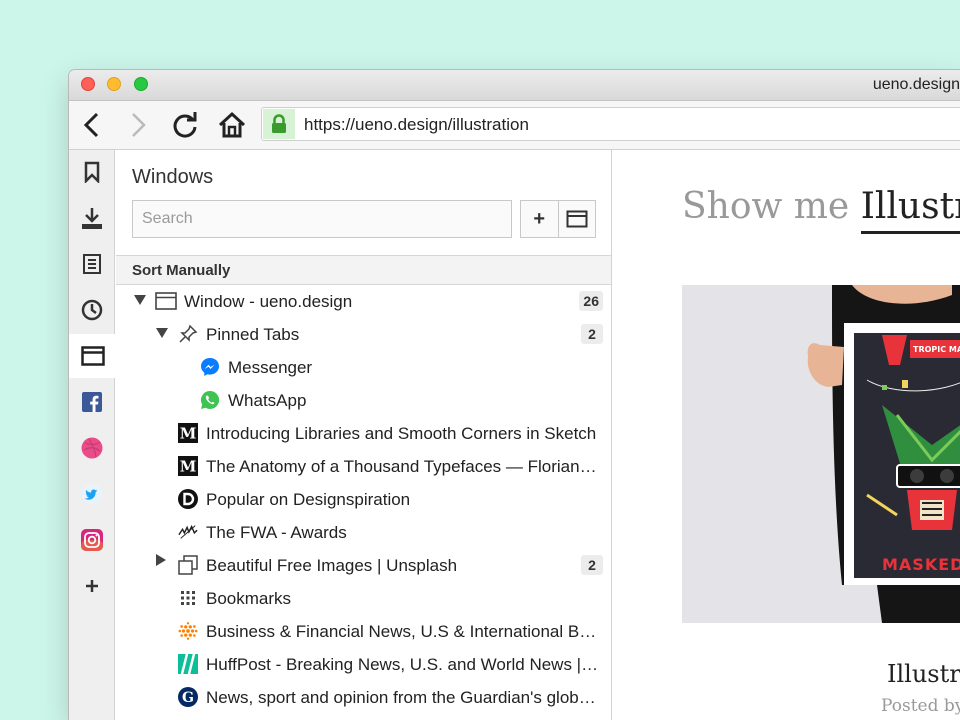 This screenshot has width=960, height=720. I want to click on secure-connection-indicator, so click(279, 124).